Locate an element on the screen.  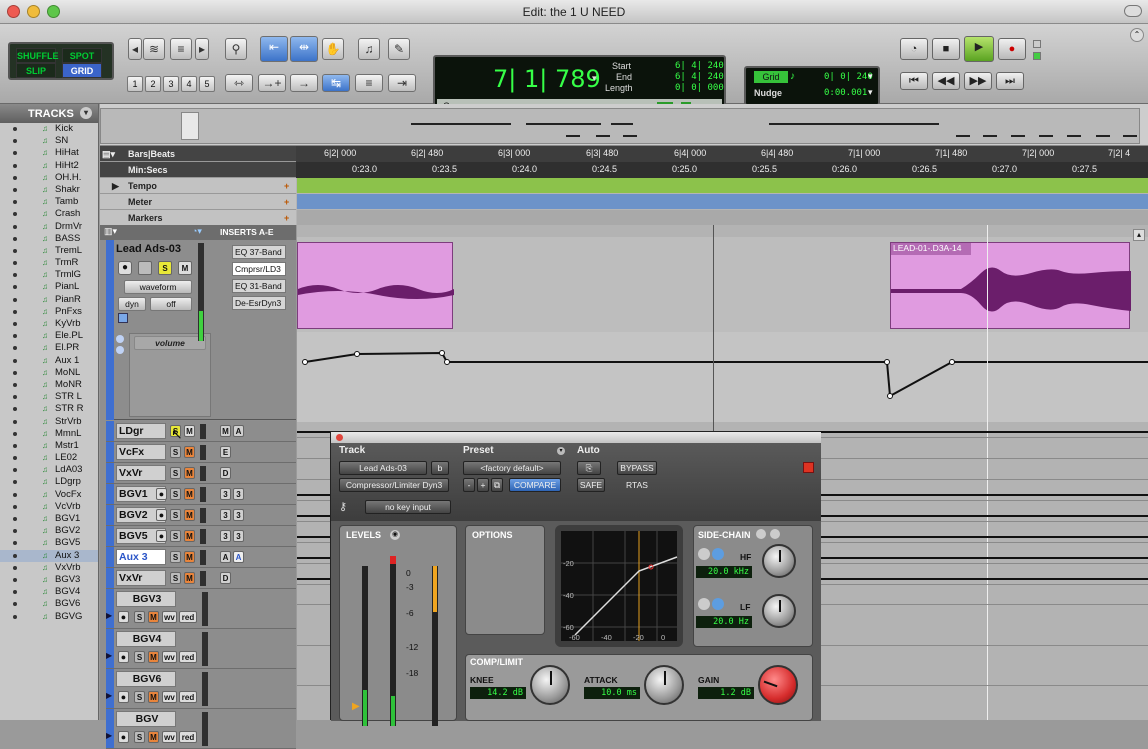
audio-clip-2: LEAD-01-.D3A-14 is located at coordinates (1010, 285).